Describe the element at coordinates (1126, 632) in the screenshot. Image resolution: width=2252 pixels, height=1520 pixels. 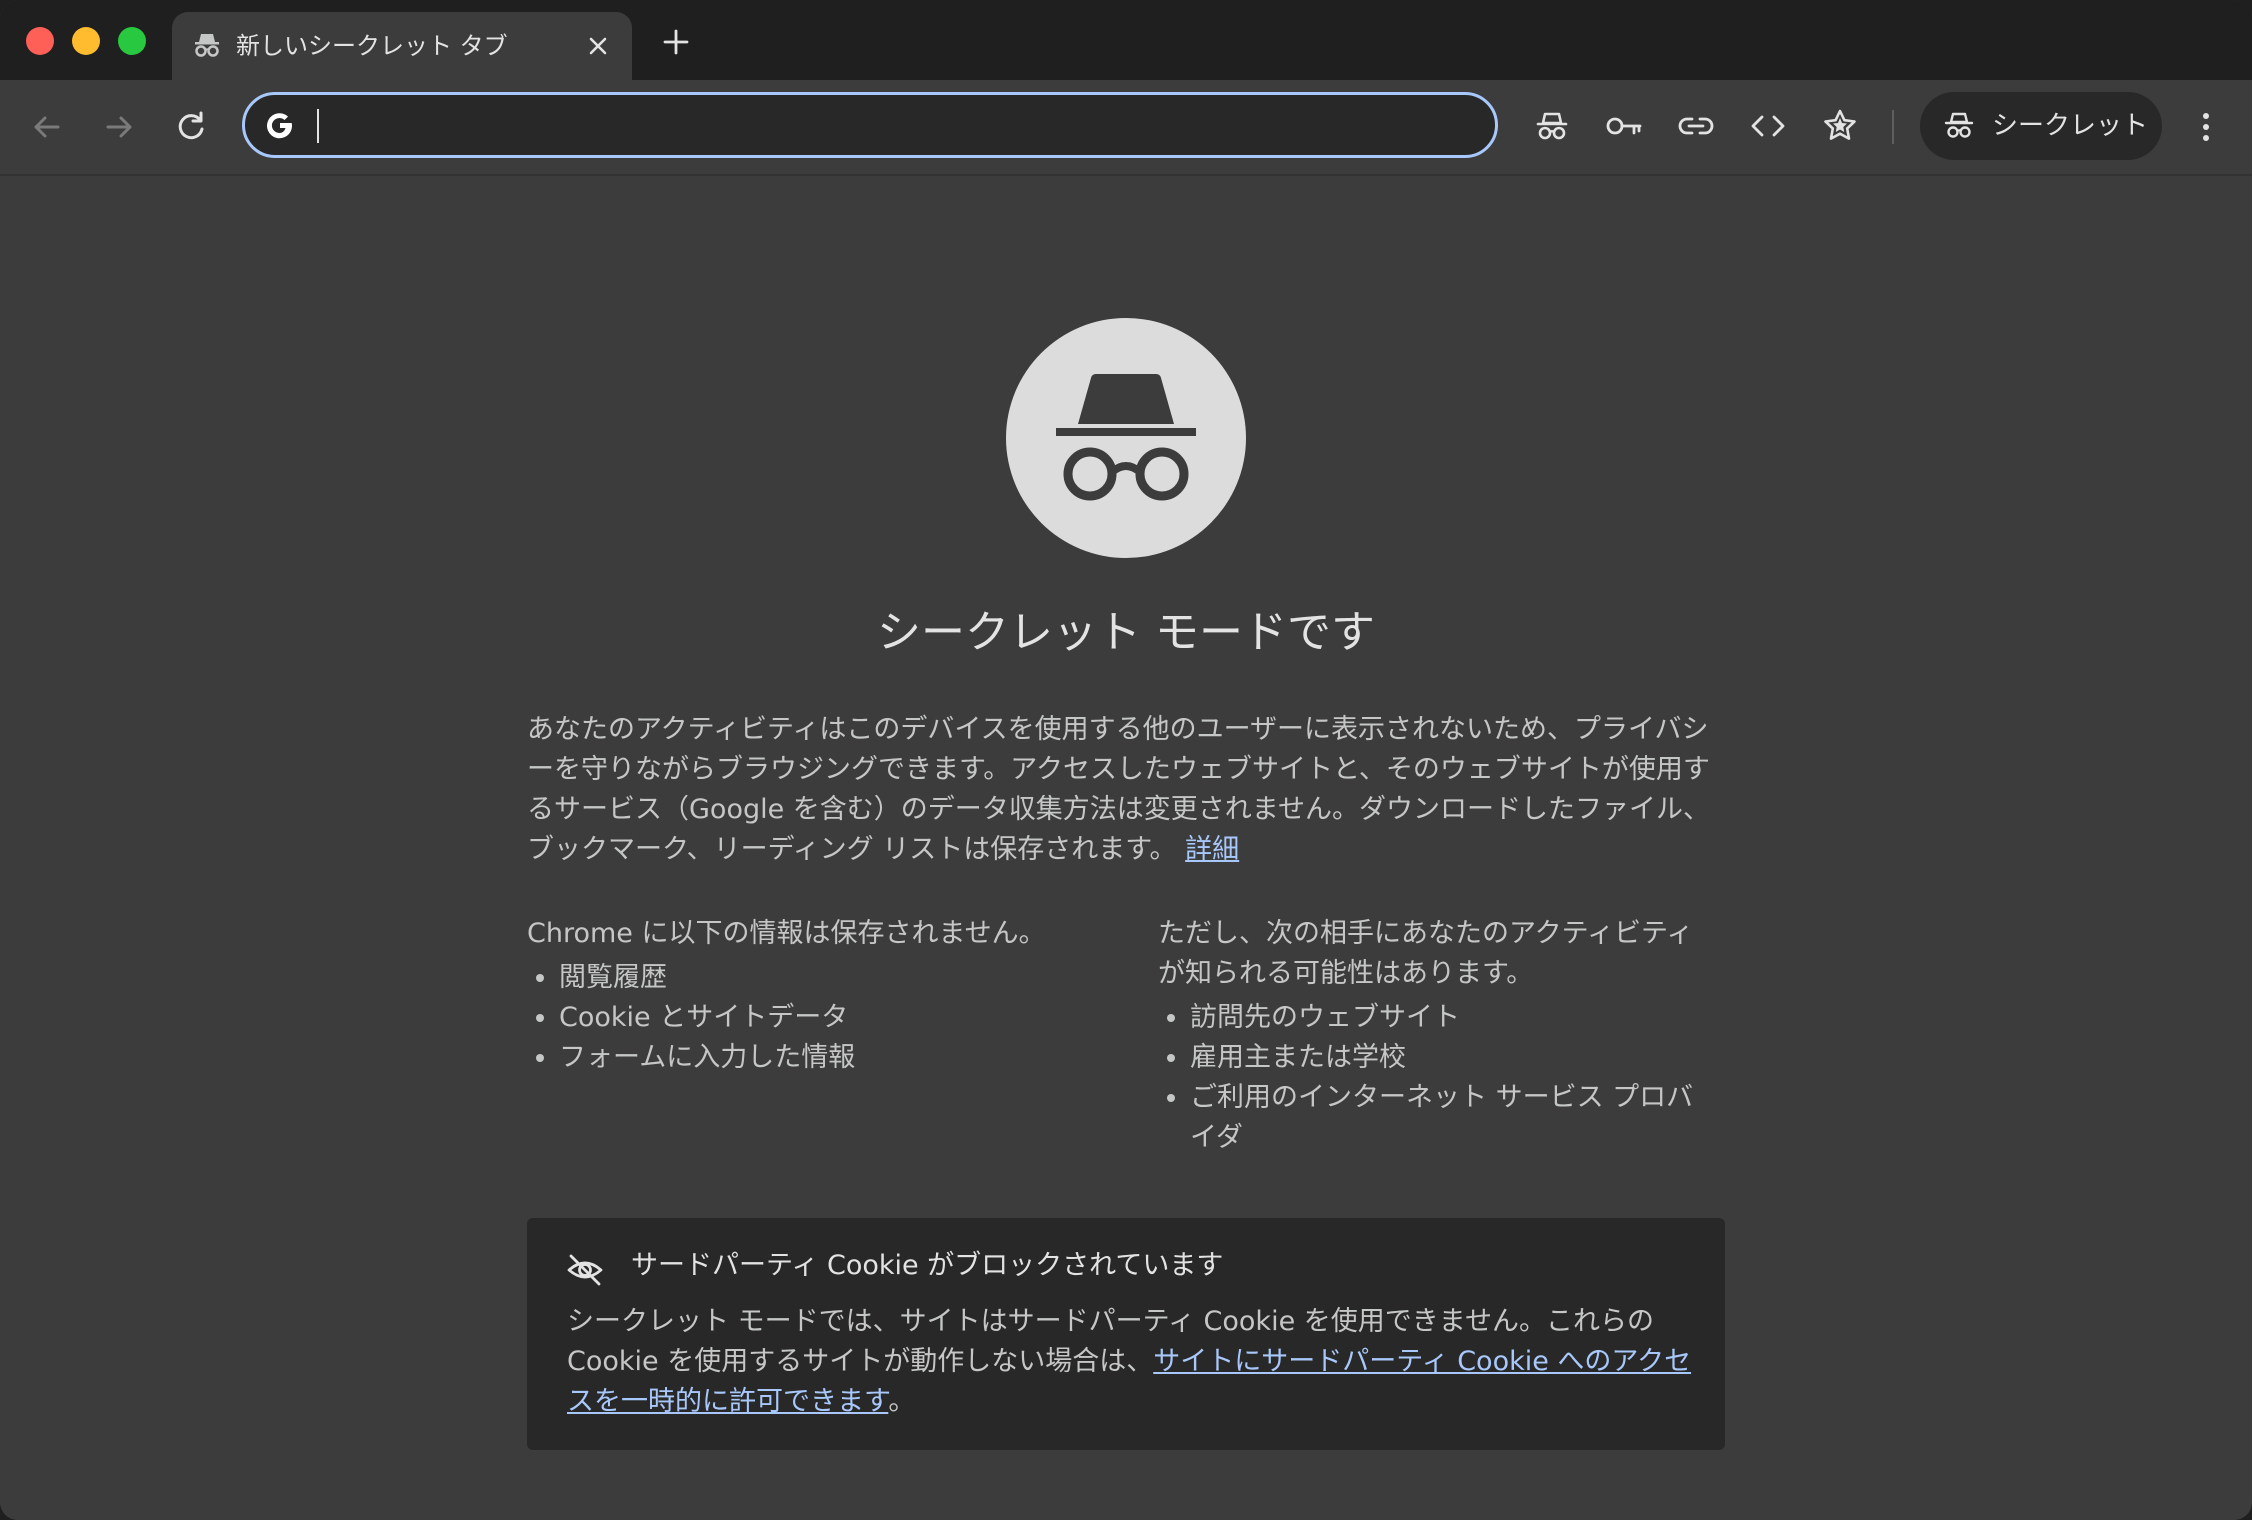
I see `page-title: シークレット モードです` at that location.